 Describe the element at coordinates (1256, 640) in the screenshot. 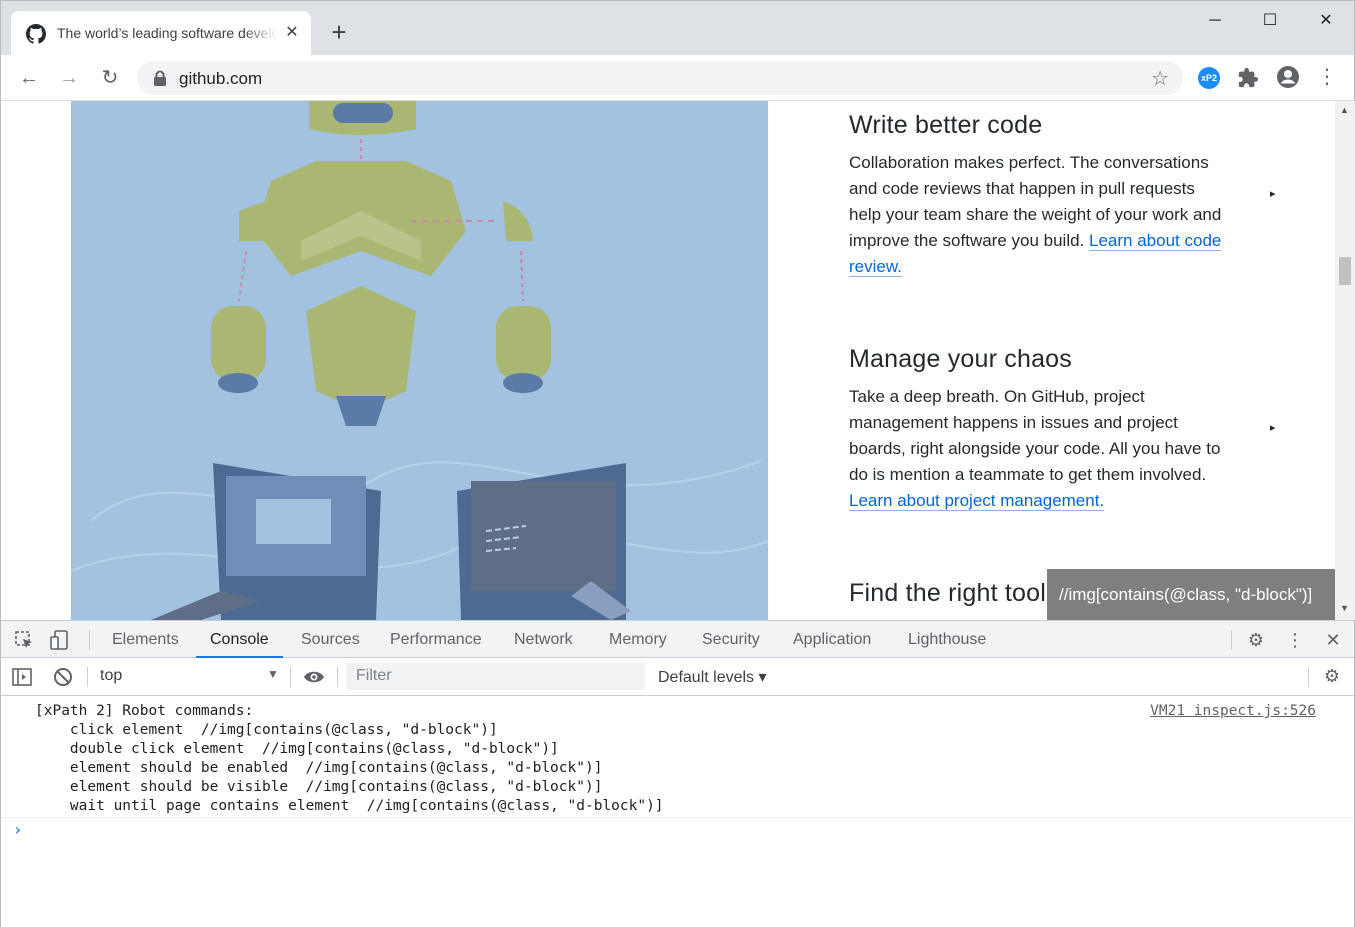

I see `settings-gear-icon: ⚙` at that location.